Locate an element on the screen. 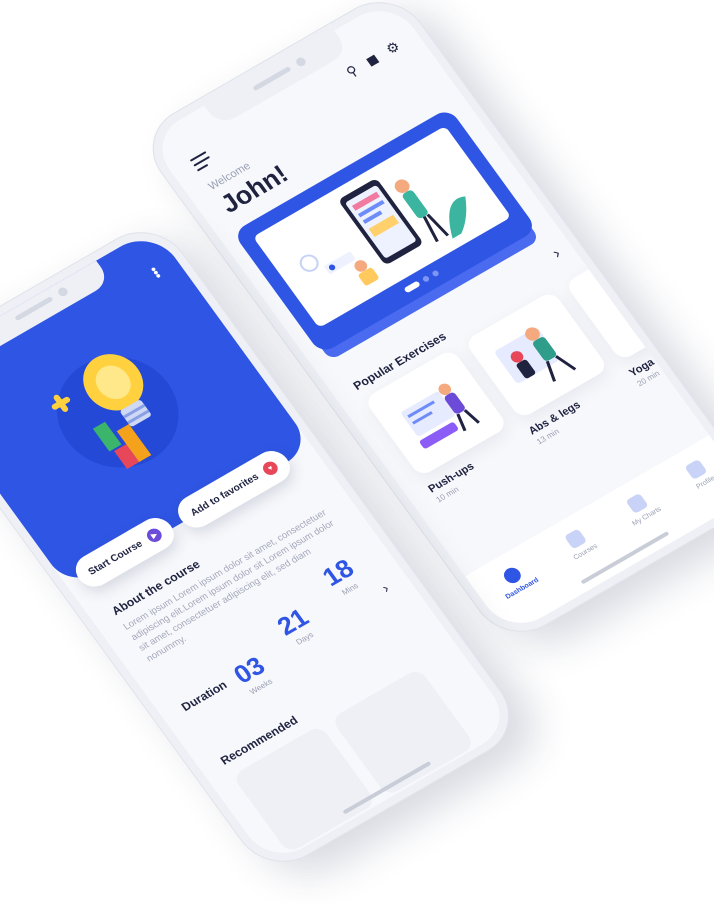  phone-people-illustration is located at coordinates (383, 232).